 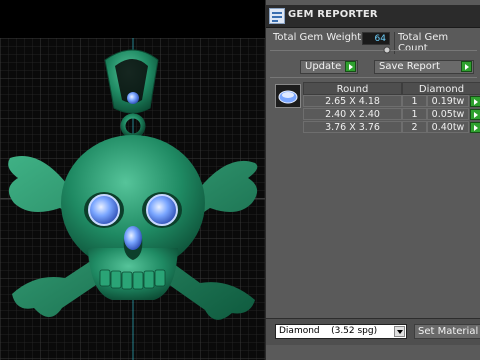 I want to click on update-button: Update, so click(x=329, y=67).